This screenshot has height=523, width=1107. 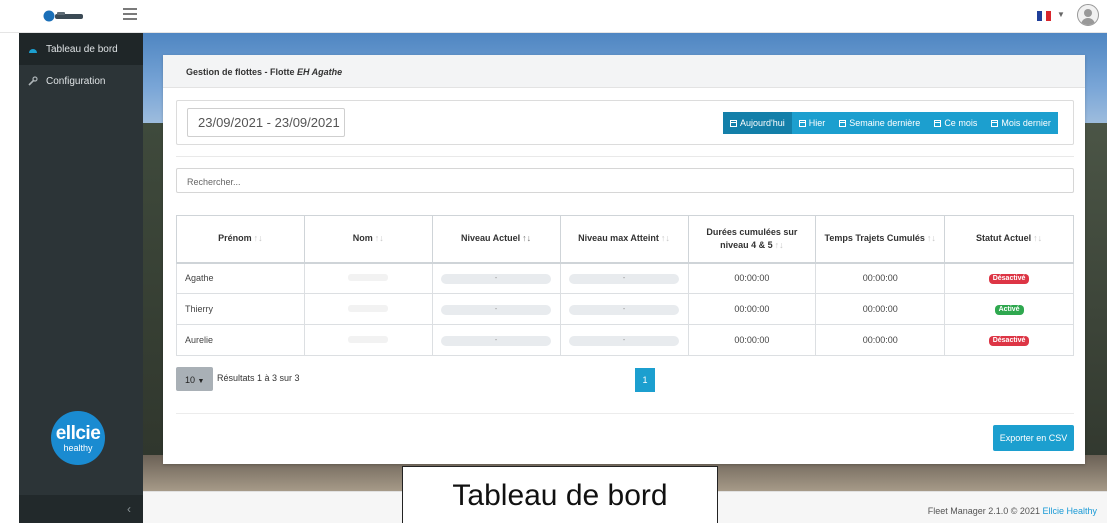 I want to click on wrench-icon, so click(x=33, y=81).